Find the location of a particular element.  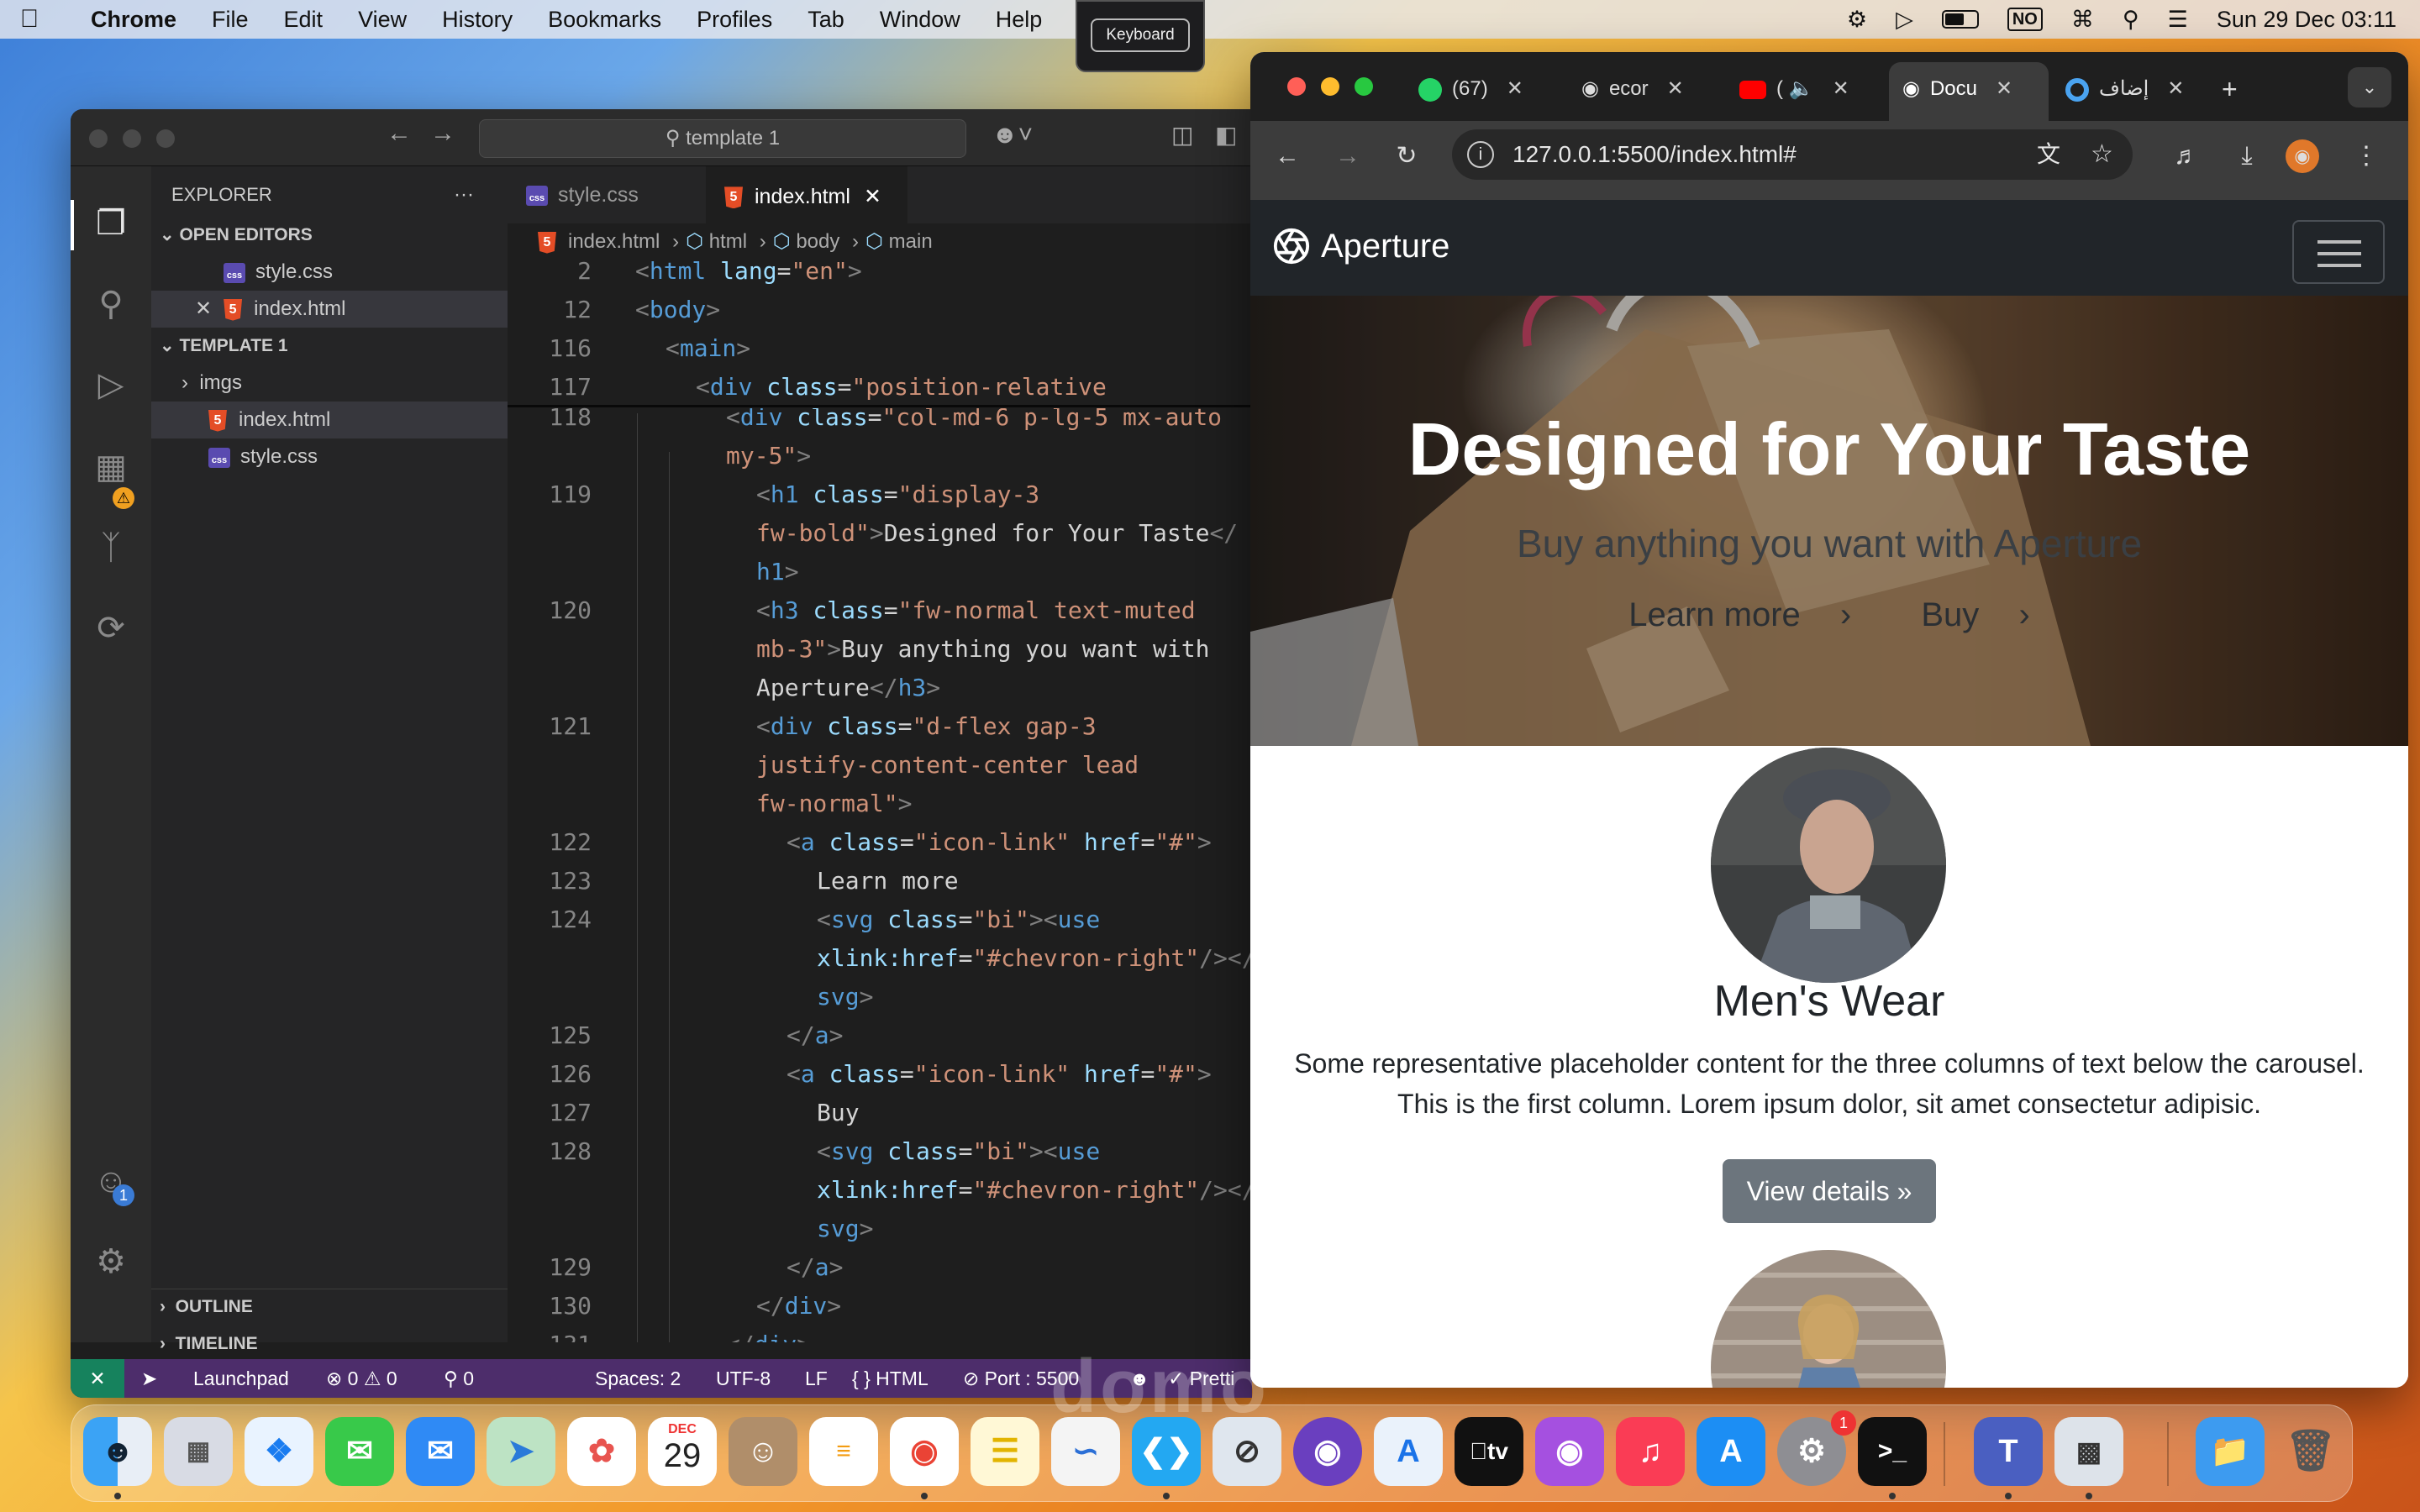

play-icon: ▷ is located at coordinates (1905, 20).